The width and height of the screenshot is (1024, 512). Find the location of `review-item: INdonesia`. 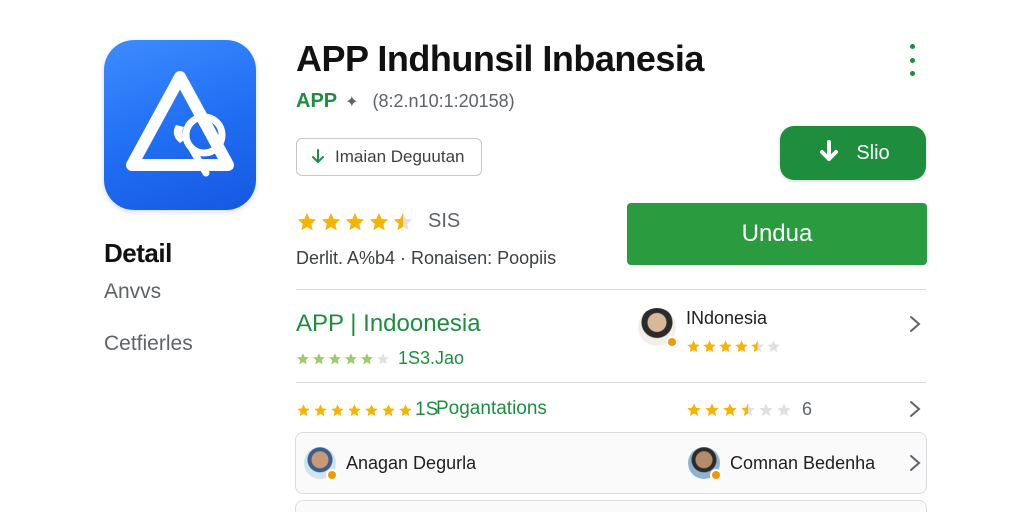

review-item: INdonesia is located at coordinates (709, 331).